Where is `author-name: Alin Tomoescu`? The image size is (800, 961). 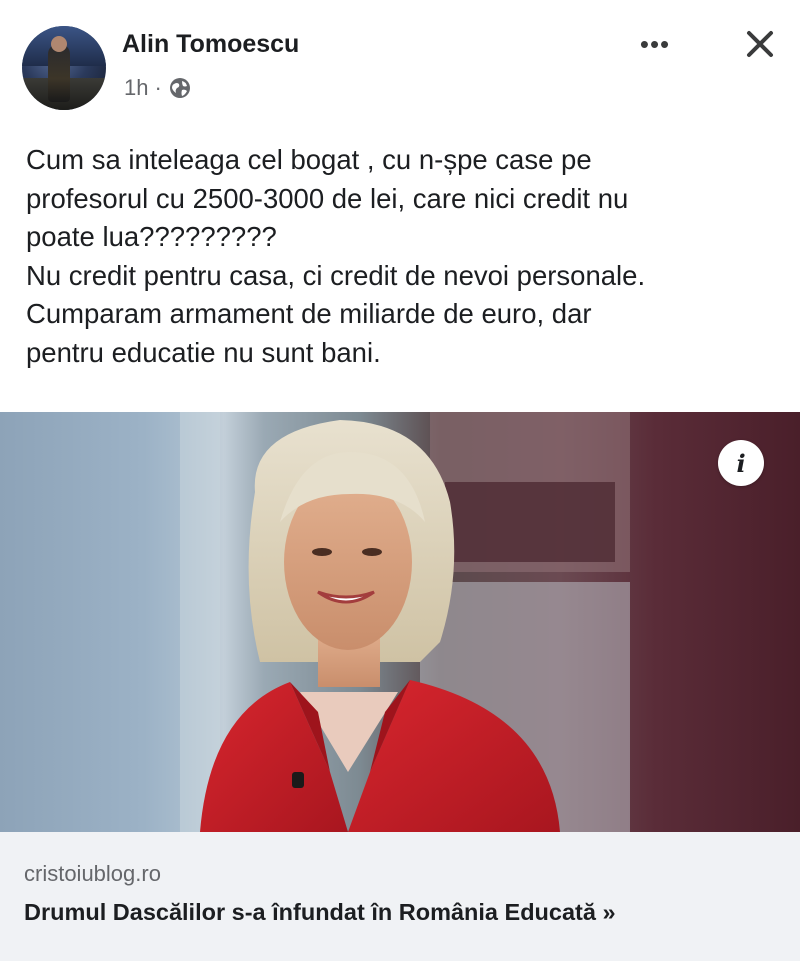
author-name: Alin Tomoescu is located at coordinates (210, 44).